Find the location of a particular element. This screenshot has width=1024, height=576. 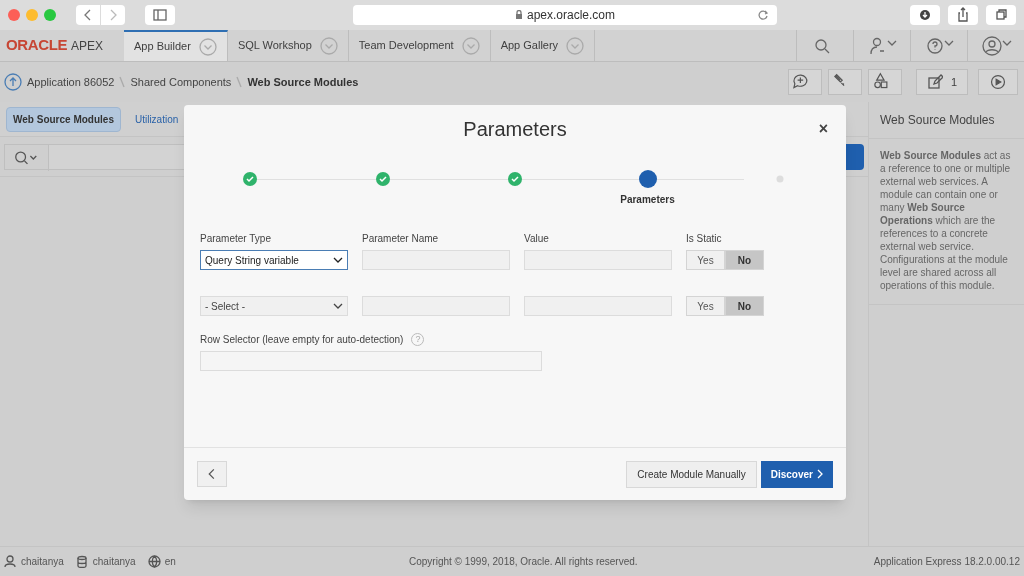

dialog-title: Parameters is located at coordinates (515, 129).